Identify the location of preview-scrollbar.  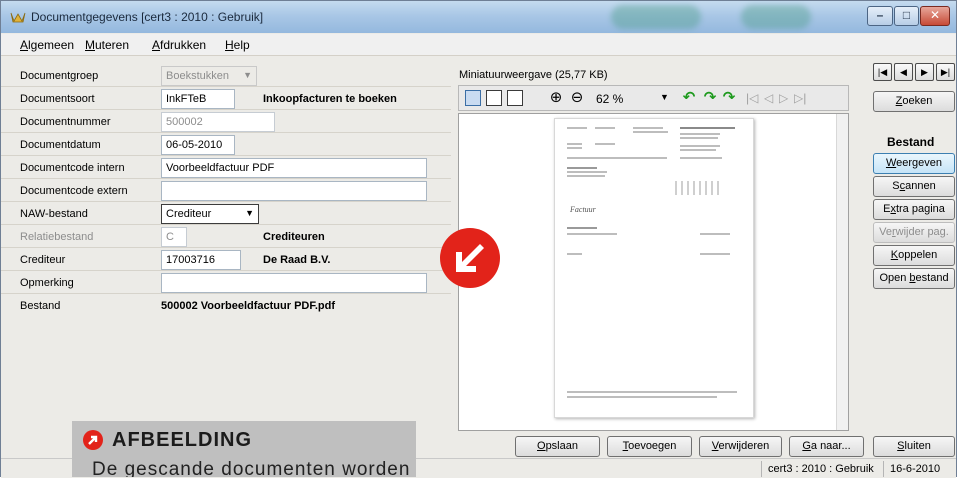
(842, 272).